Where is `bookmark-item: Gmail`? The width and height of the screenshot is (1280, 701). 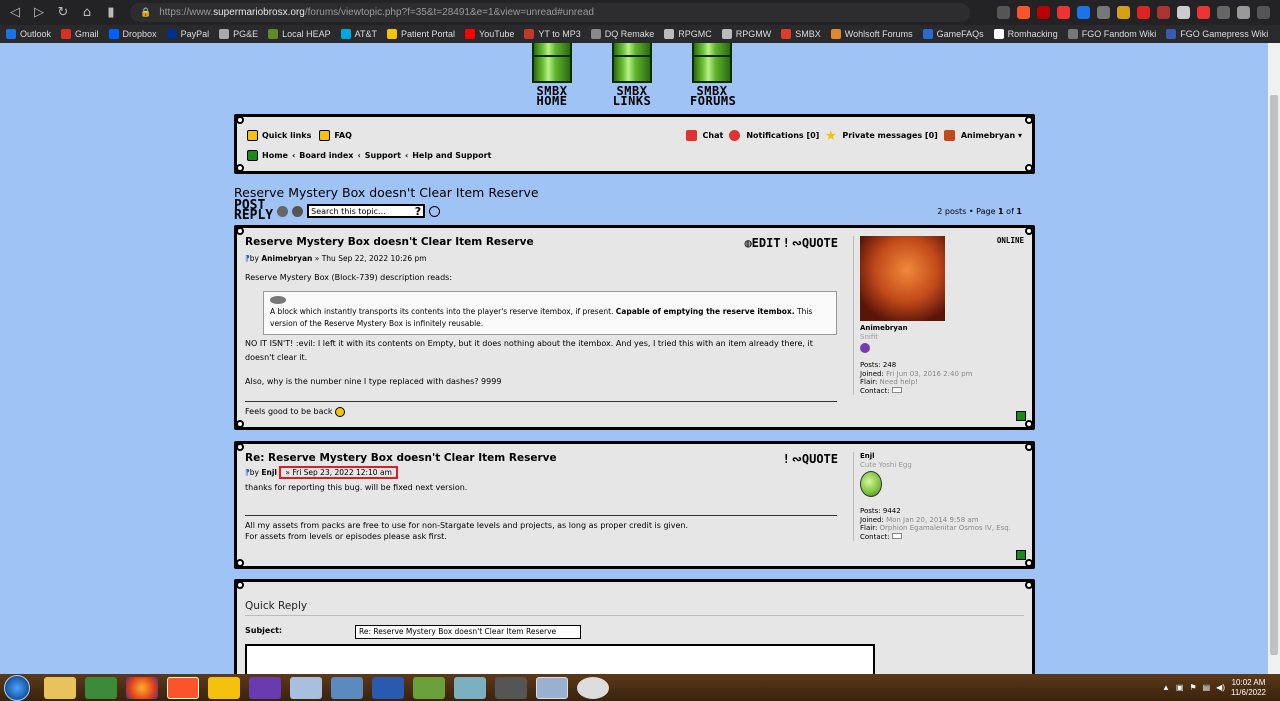
bookmark-item: Gmail is located at coordinates (80, 34).